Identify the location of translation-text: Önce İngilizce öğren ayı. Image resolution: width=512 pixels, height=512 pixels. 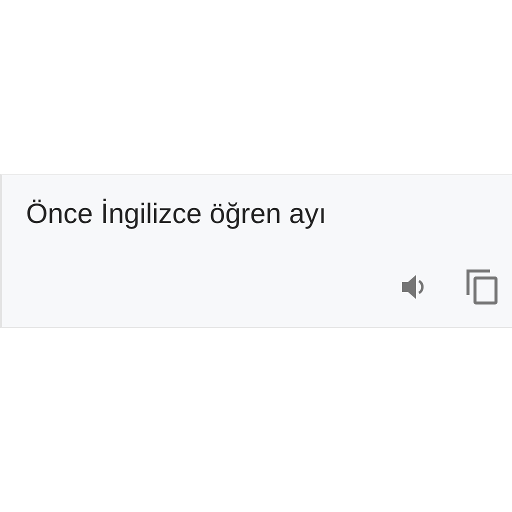
(177, 214).